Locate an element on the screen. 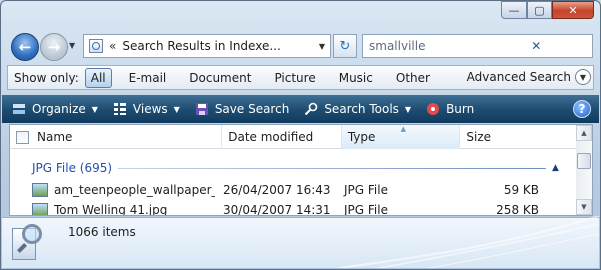 The width and height of the screenshot is (601, 270). views-icon is located at coordinates (119, 109).